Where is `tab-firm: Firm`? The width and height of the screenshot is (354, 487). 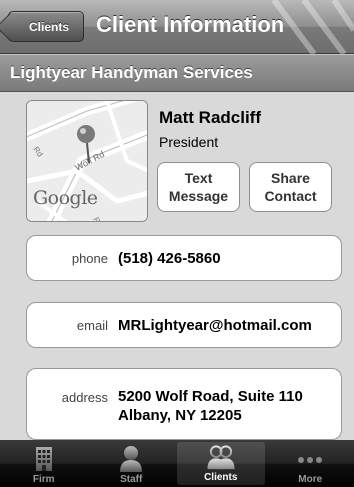
tab-firm: Firm is located at coordinates (44, 463).